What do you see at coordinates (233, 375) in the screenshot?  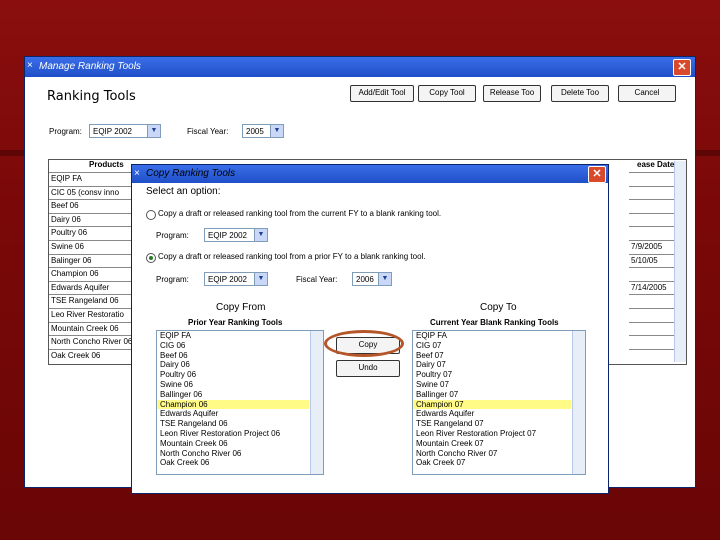 I see `list-item: Poultry 06` at bounding box center [233, 375].